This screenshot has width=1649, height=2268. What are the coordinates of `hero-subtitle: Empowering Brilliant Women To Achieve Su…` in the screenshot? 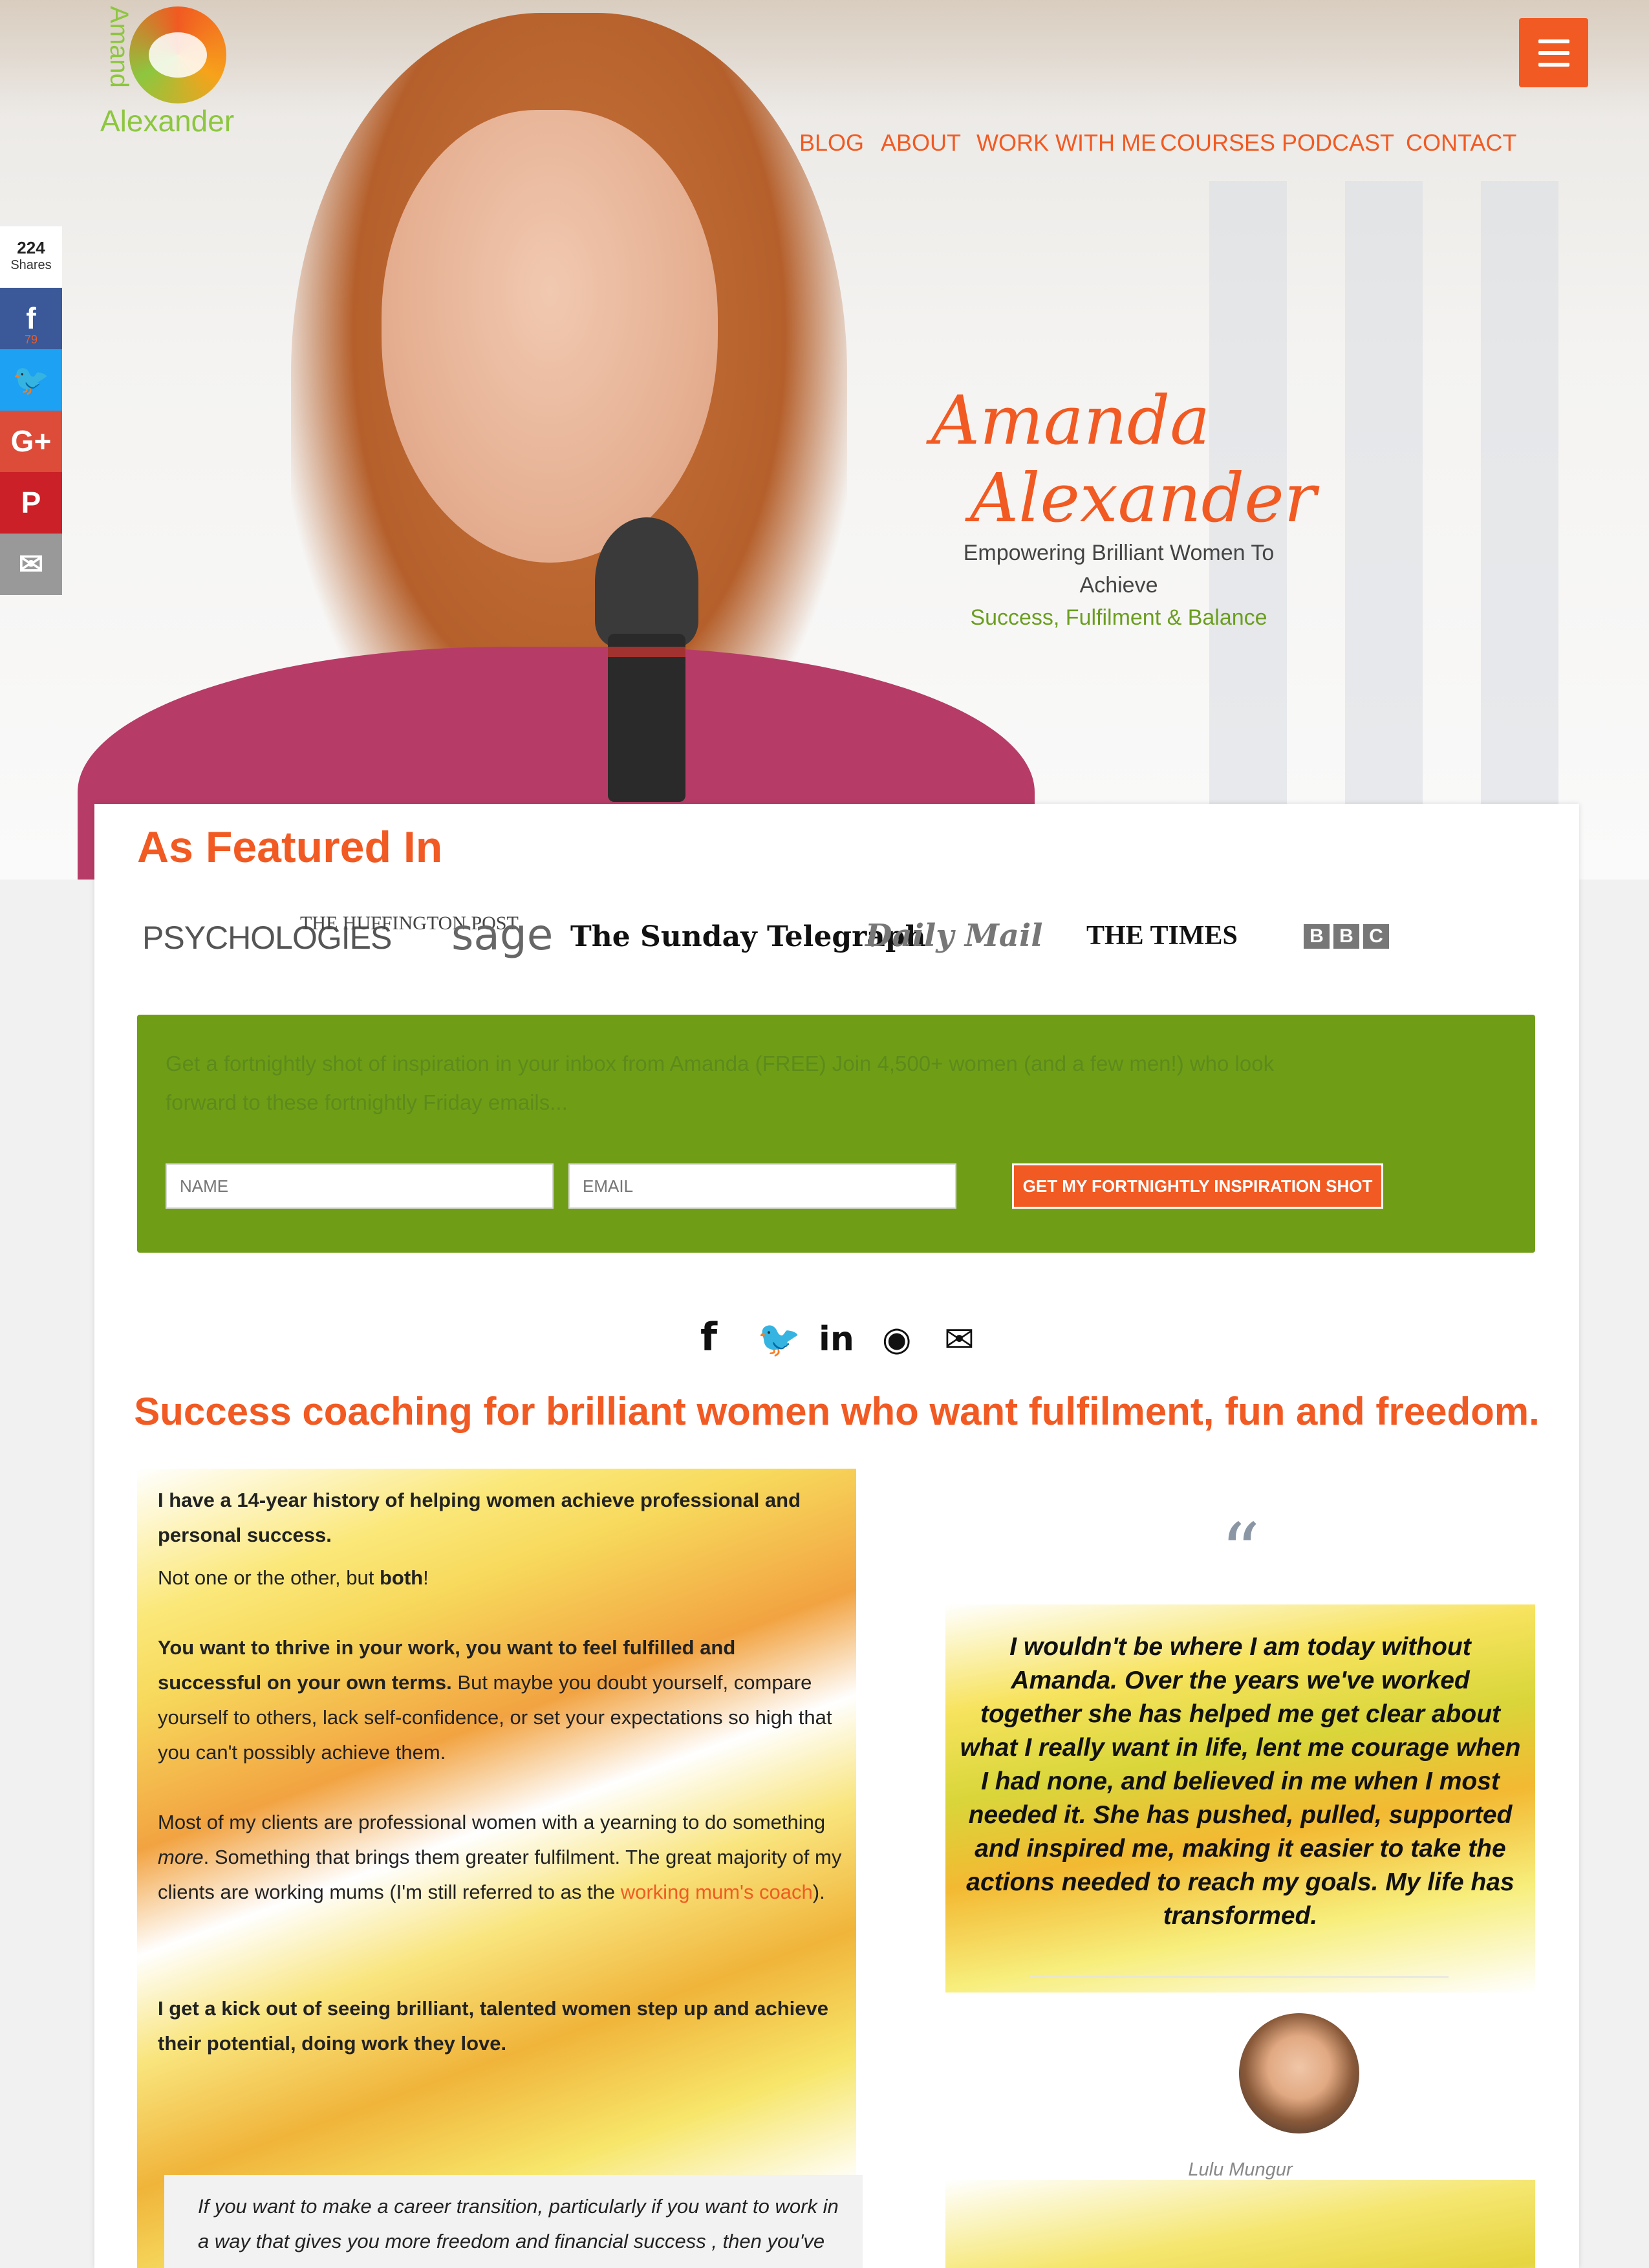 It's located at (1119, 585).